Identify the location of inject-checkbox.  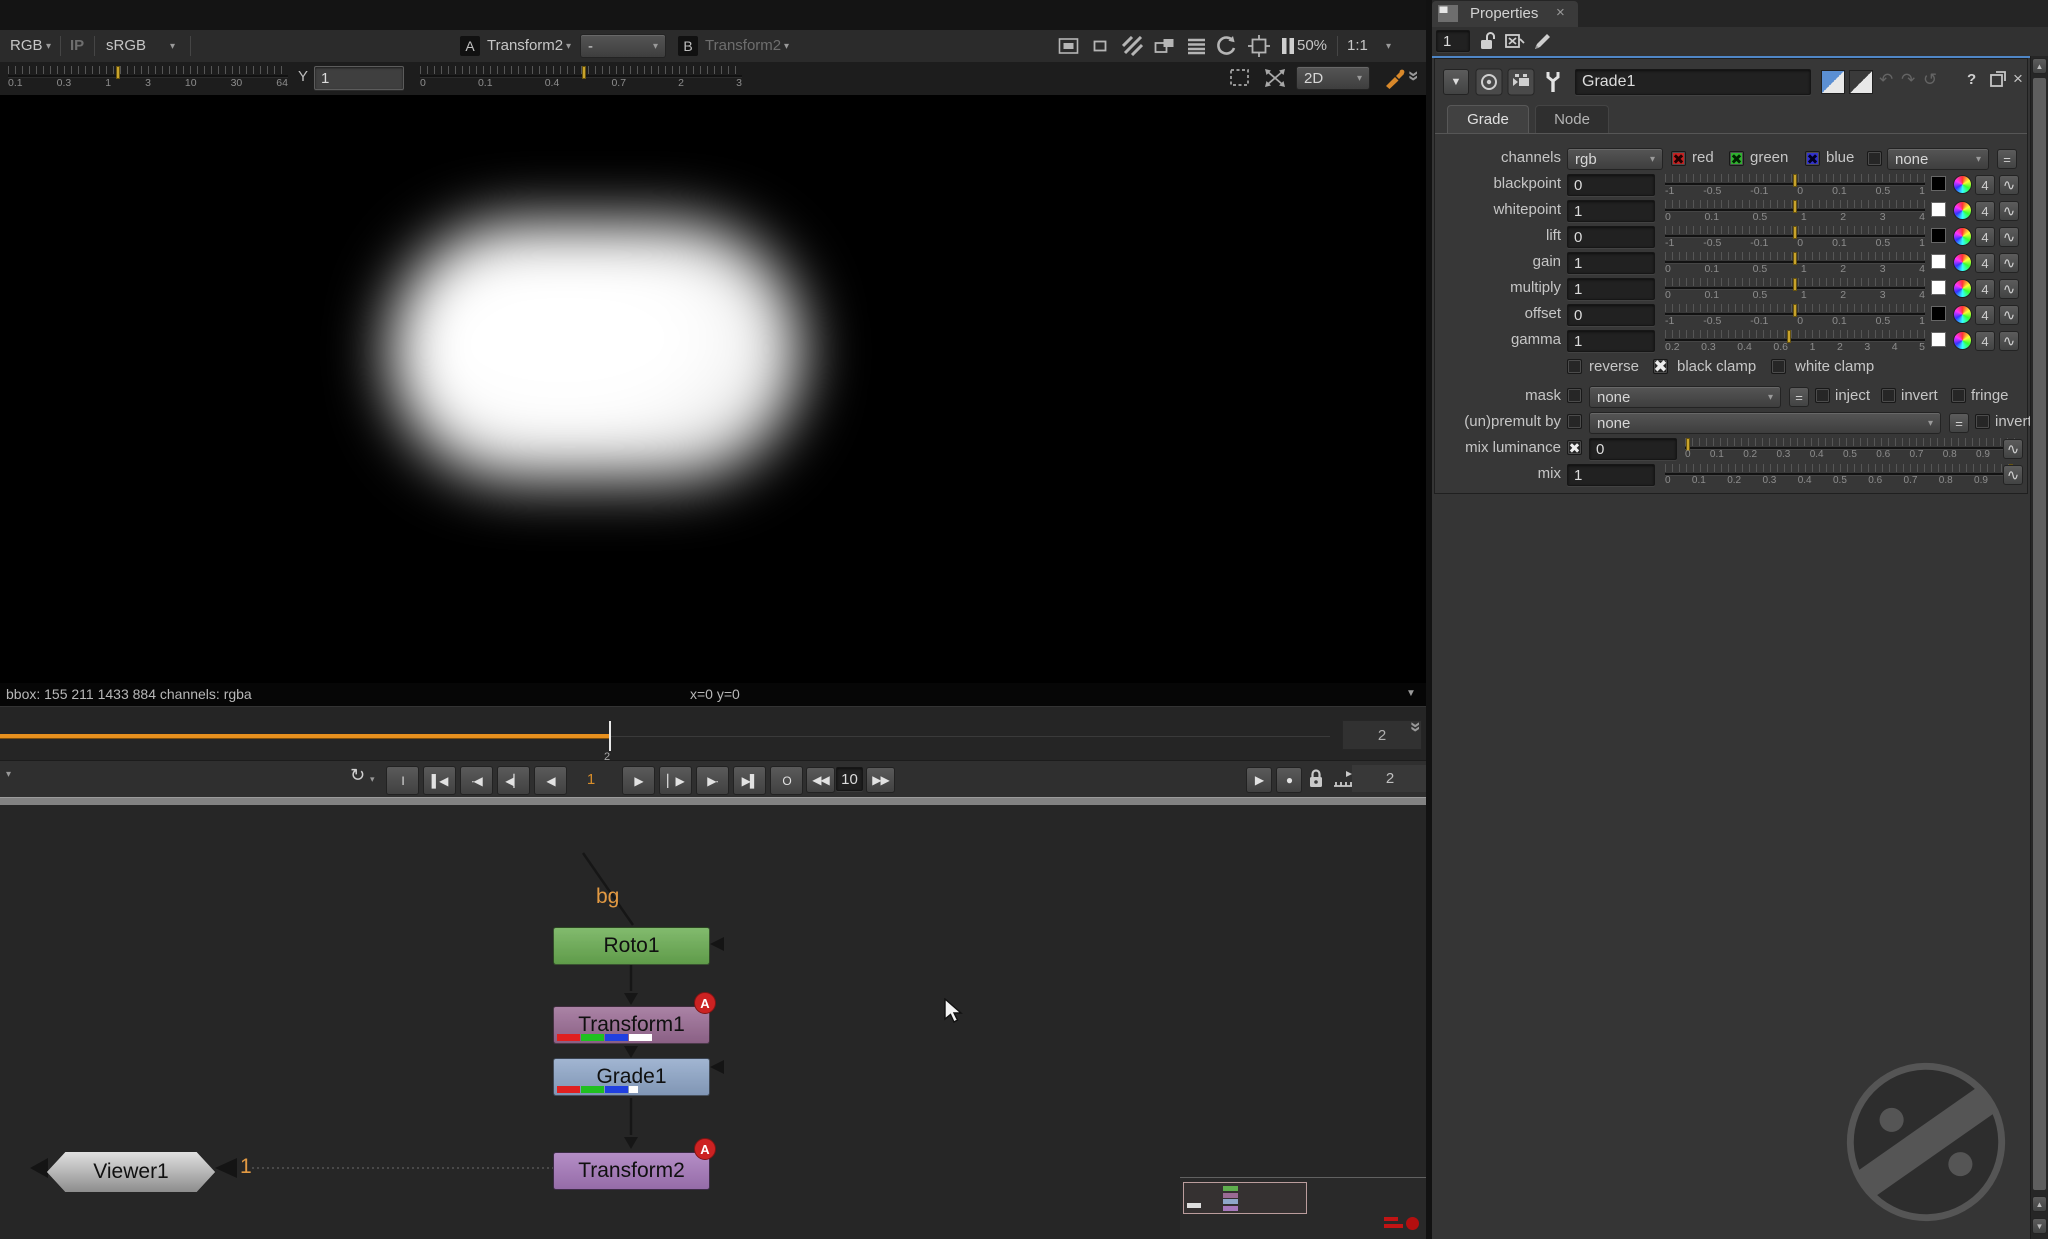
(1822, 395).